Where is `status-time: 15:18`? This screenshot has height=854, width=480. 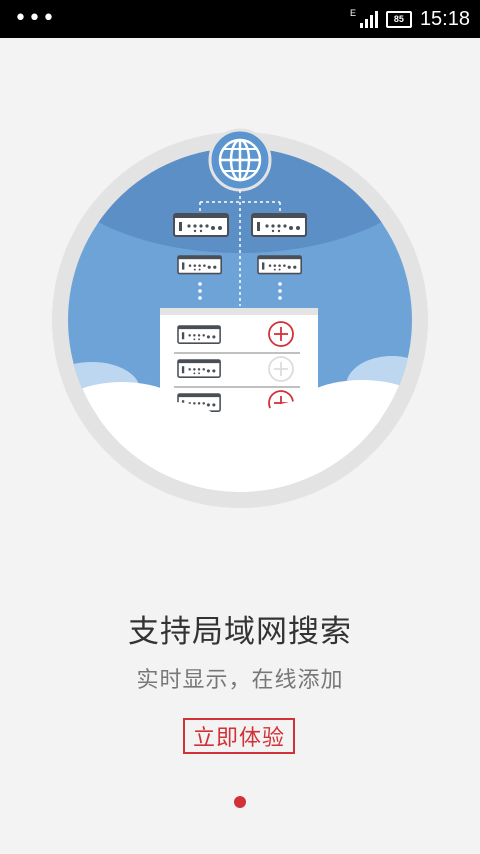 status-time: 15:18 is located at coordinates (444, 18).